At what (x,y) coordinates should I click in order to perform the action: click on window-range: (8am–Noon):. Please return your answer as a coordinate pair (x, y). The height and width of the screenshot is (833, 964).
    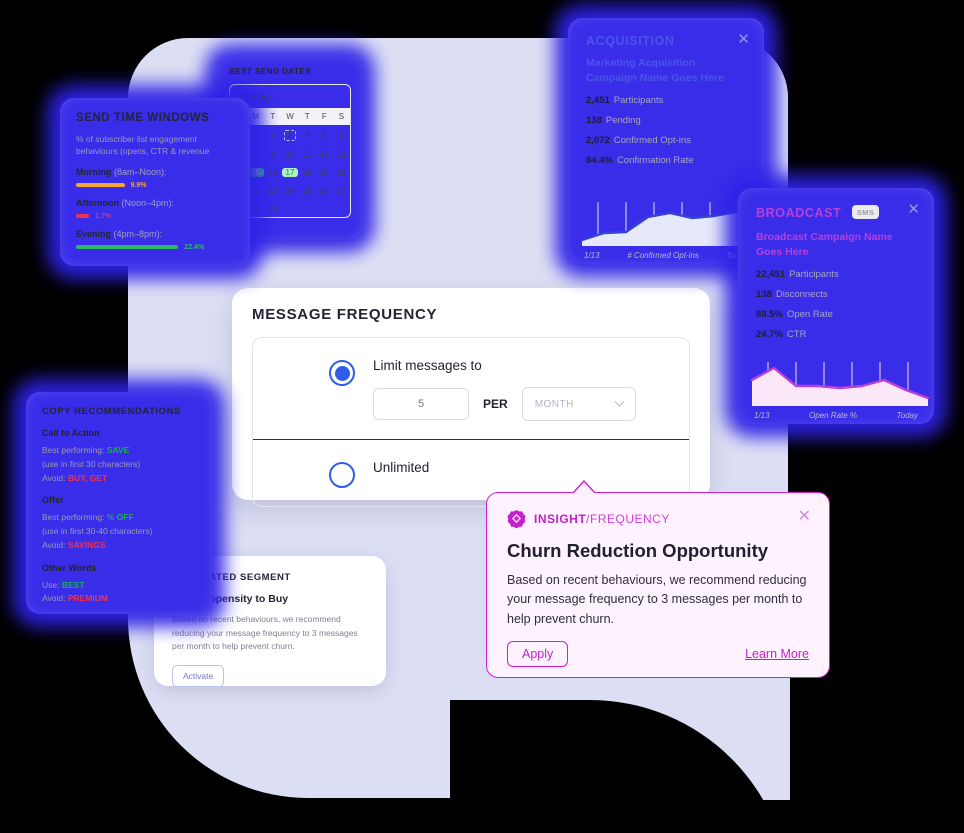
    Looking at the image, I should click on (140, 171).